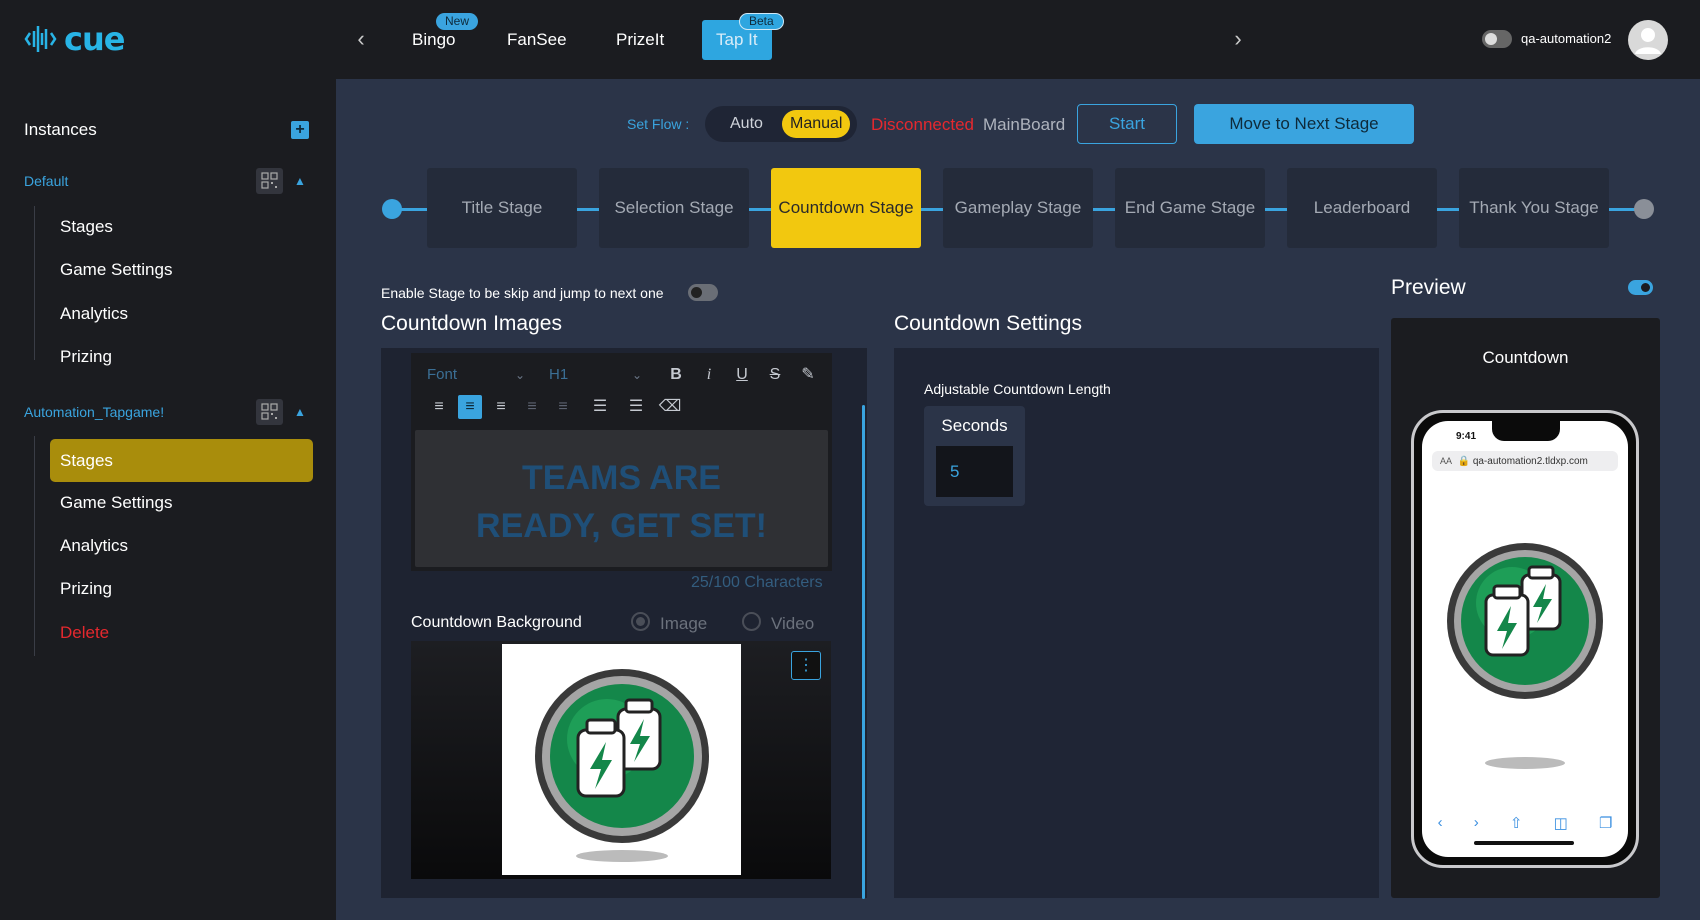 The height and width of the screenshot is (920, 1700). What do you see at coordinates (751, 621) in the screenshot?
I see `radio-video` at bounding box center [751, 621].